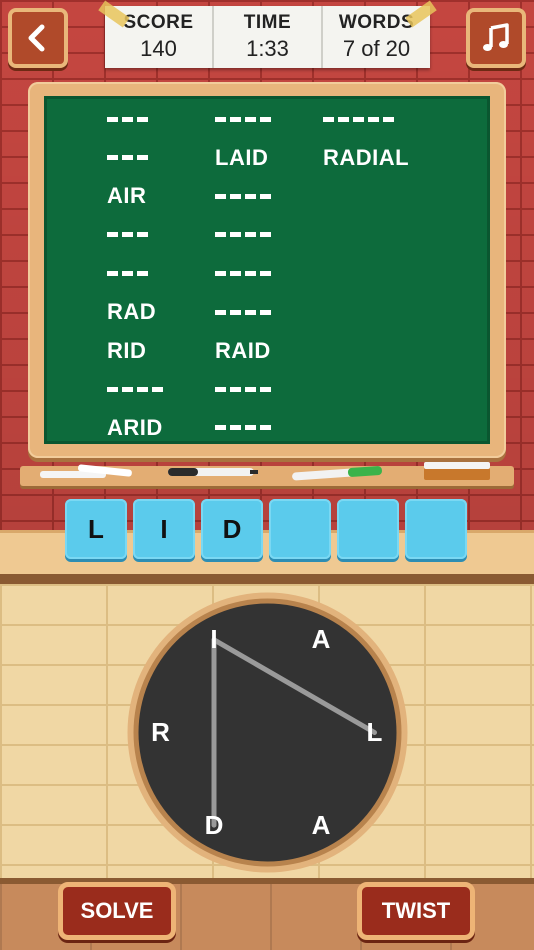 The height and width of the screenshot is (950, 534). What do you see at coordinates (213, 472) in the screenshot?
I see `black-marker-icon` at bounding box center [213, 472].